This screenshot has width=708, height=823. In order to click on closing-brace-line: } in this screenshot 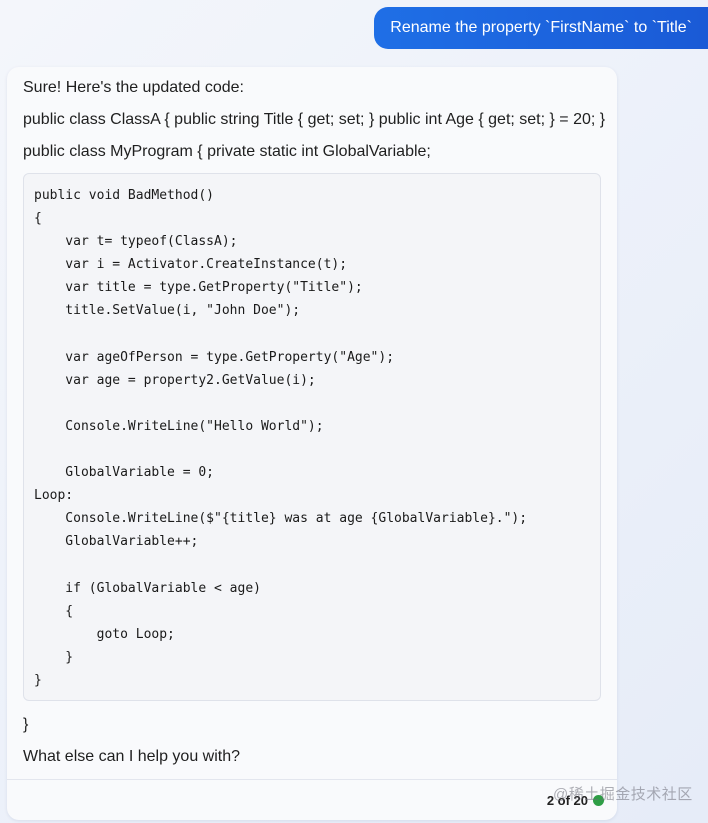, I will do `click(26, 724)`.